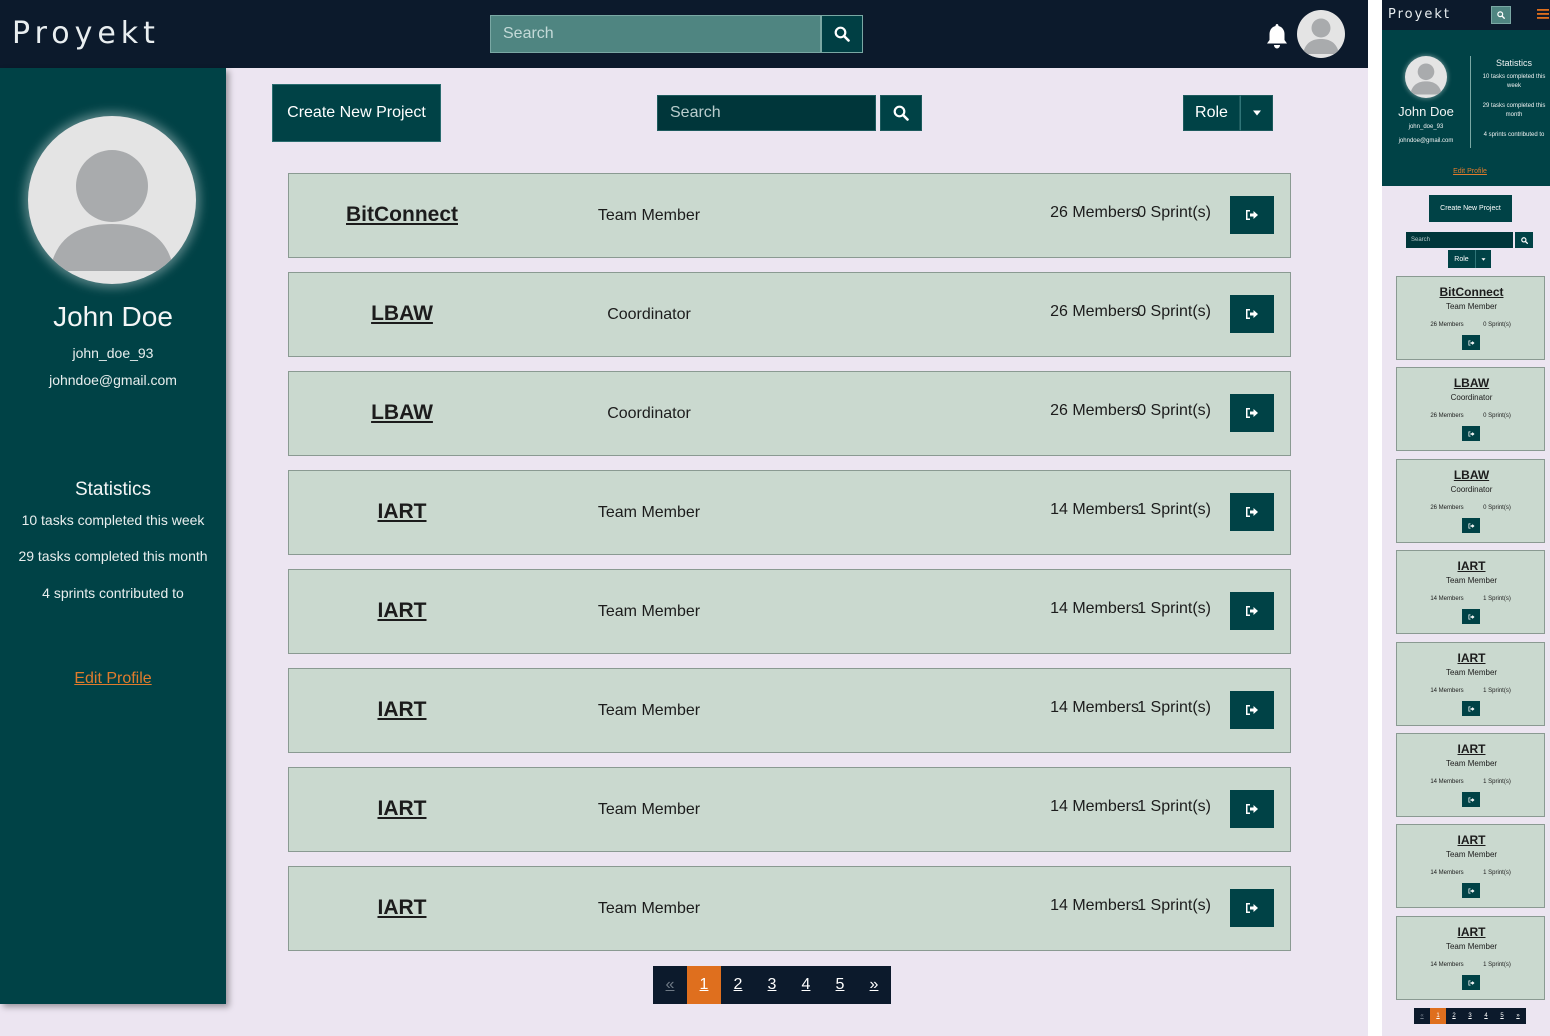 Image resolution: width=1550 pixels, height=1036 pixels. What do you see at coordinates (1543, 14) in the screenshot?
I see `hamburger-menu-icon` at bounding box center [1543, 14].